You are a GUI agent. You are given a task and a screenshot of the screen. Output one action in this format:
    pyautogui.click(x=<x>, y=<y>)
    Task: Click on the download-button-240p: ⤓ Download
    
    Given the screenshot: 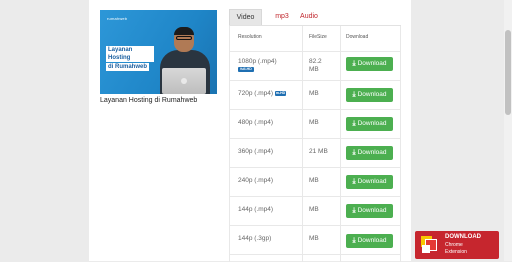 What is the action you would take?
    pyautogui.click(x=369, y=182)
    